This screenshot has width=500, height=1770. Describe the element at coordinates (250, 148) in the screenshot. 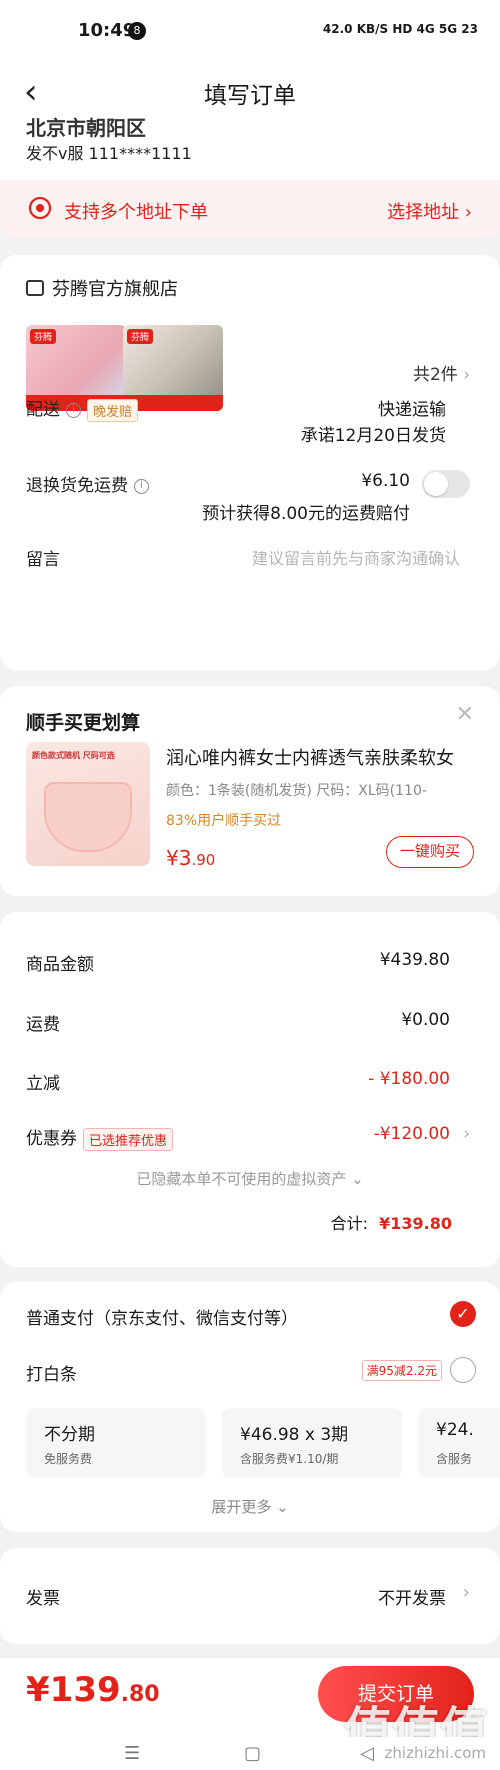

I see `address-block: 北京市朝阳区 发不v服 111****1111` at that location.